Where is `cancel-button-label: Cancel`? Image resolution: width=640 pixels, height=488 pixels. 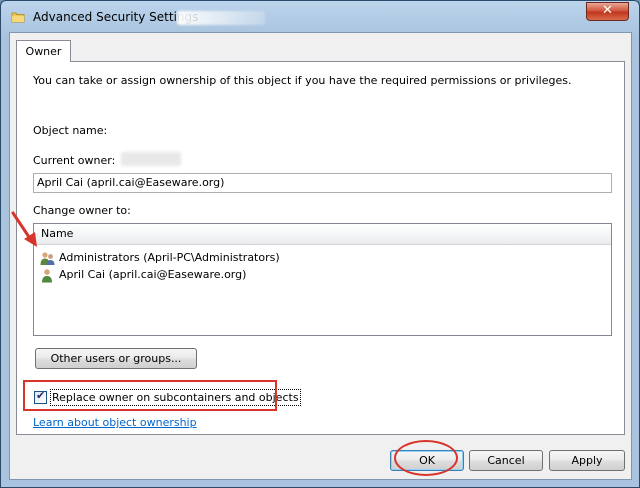 cancel-button-label: Cancel is located at coordinates (506, 460).